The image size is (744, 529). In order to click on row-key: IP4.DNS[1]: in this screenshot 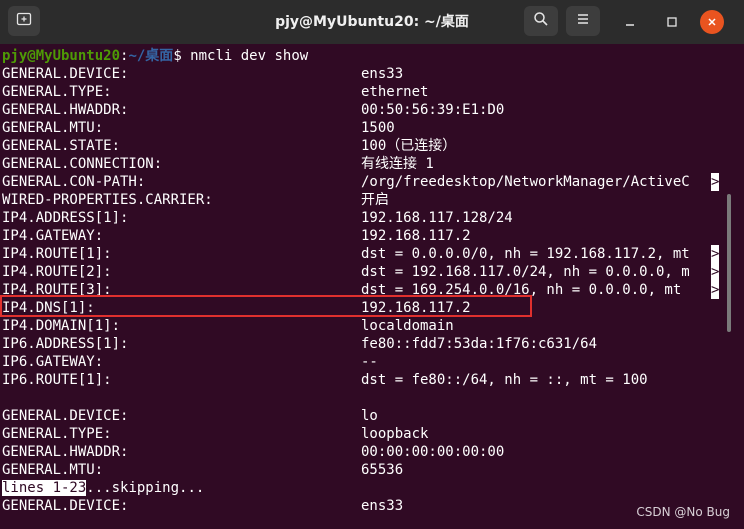, I will do `click(48, 308)`.